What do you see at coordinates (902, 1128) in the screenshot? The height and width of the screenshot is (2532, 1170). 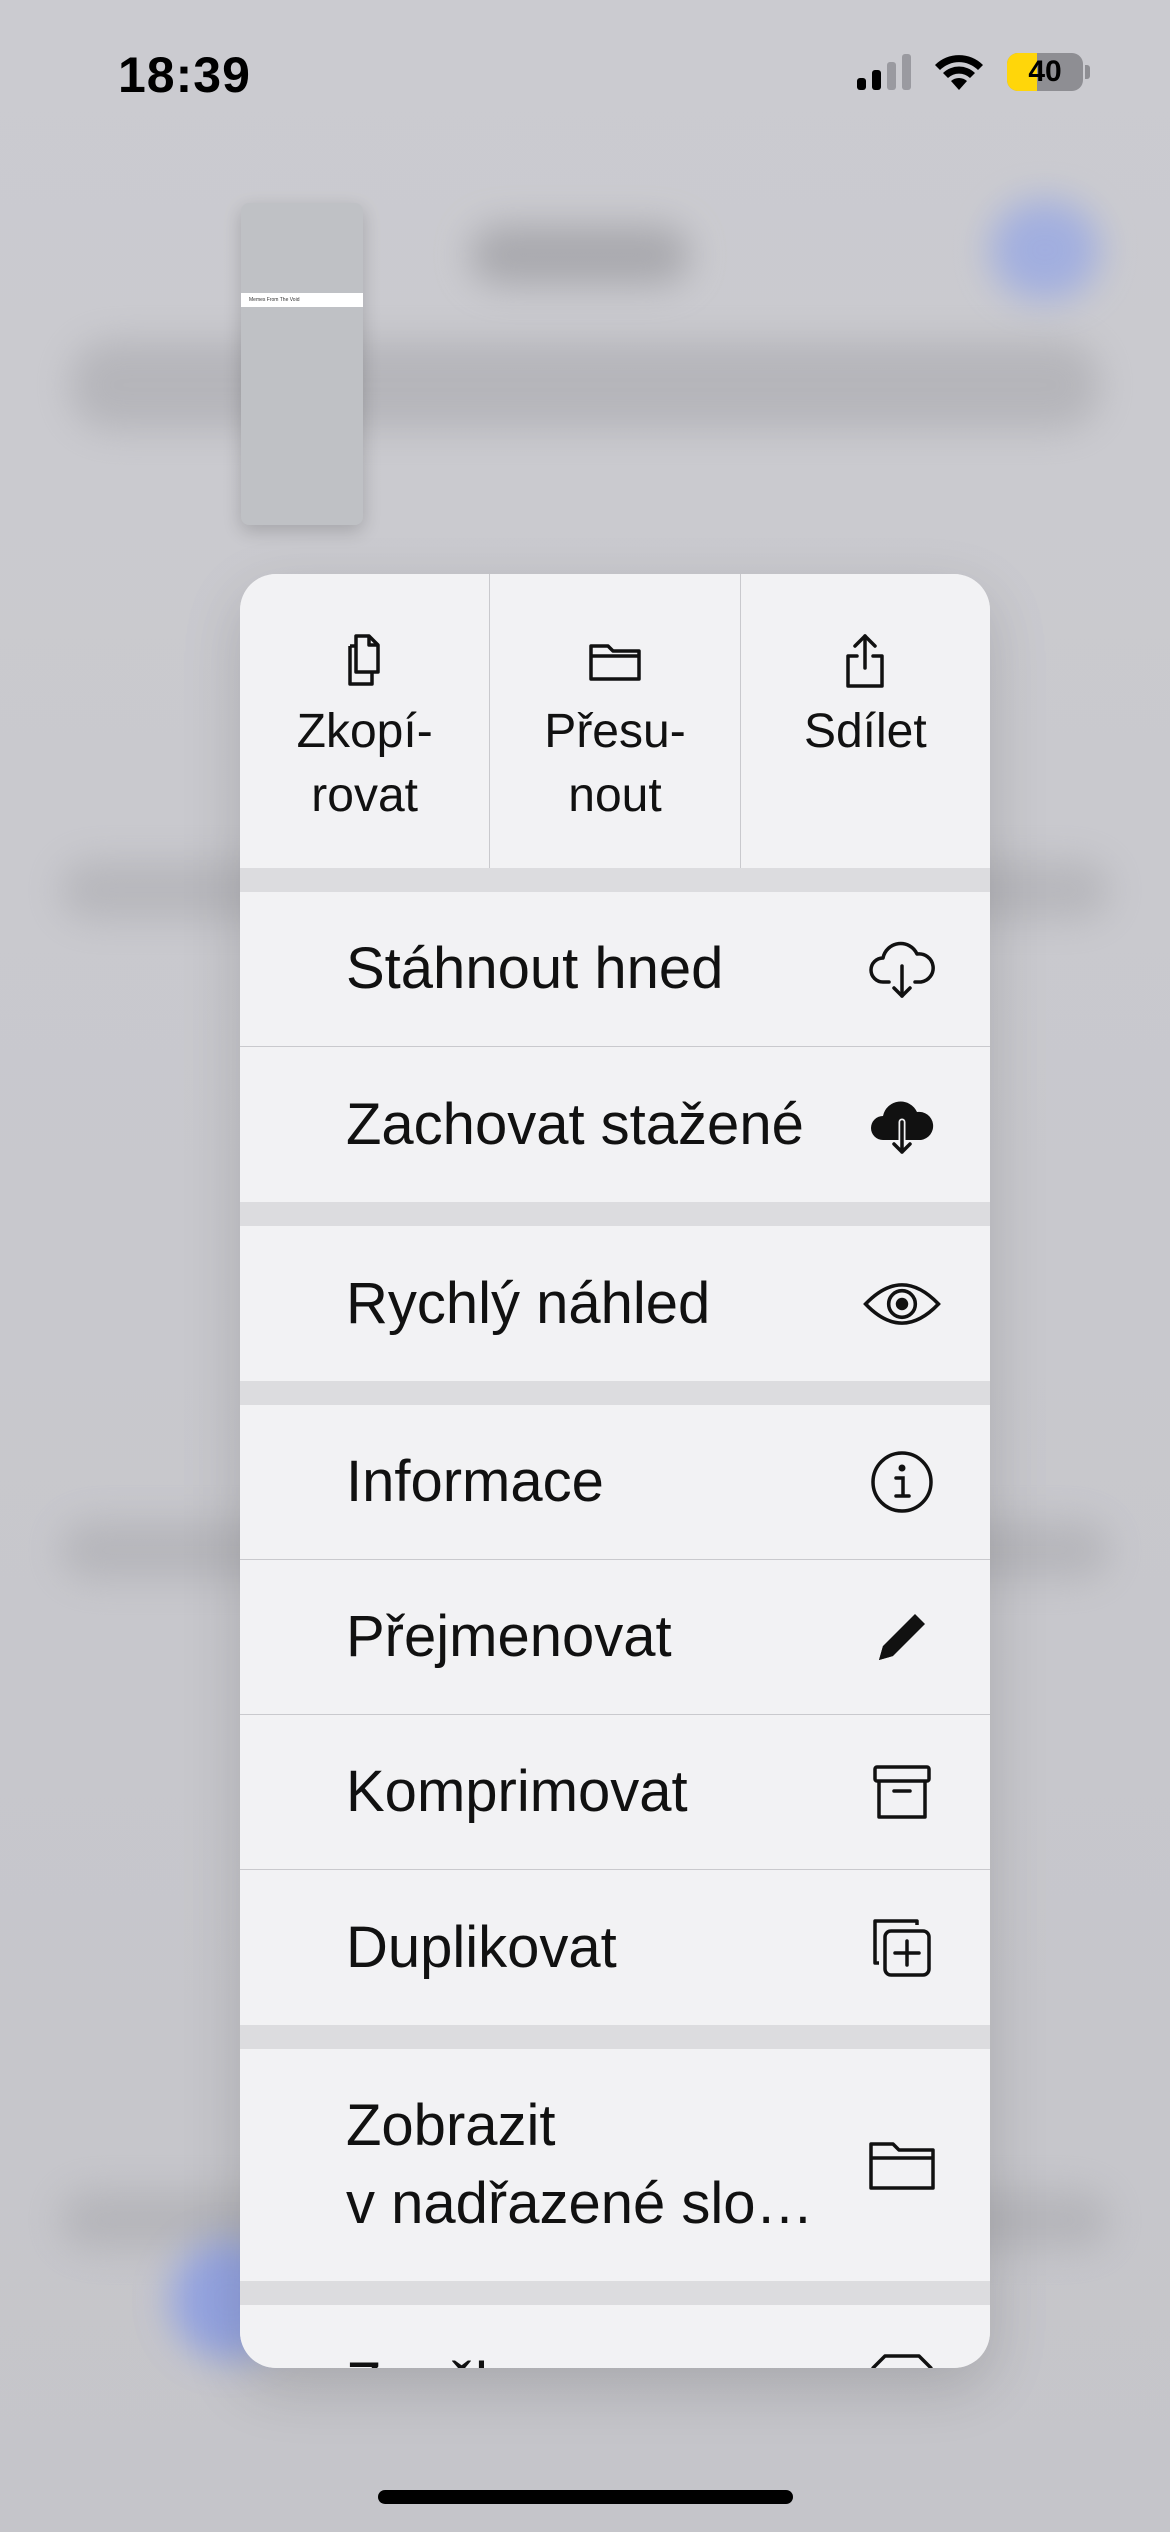 I see `cloud-download-filled-icon` at bounding box center [902, 1128].